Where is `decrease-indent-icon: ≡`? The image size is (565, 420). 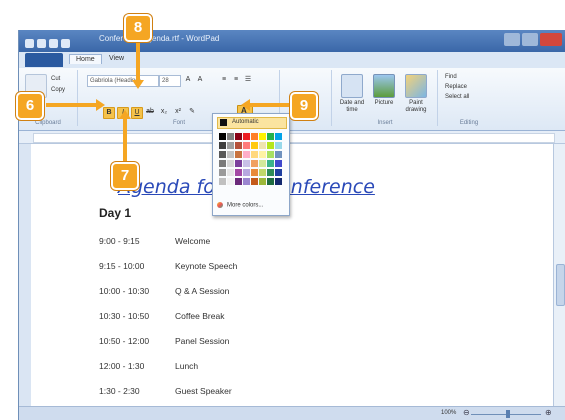 decrease-indent-icon: ≡ is located at coordinates (224, 80).